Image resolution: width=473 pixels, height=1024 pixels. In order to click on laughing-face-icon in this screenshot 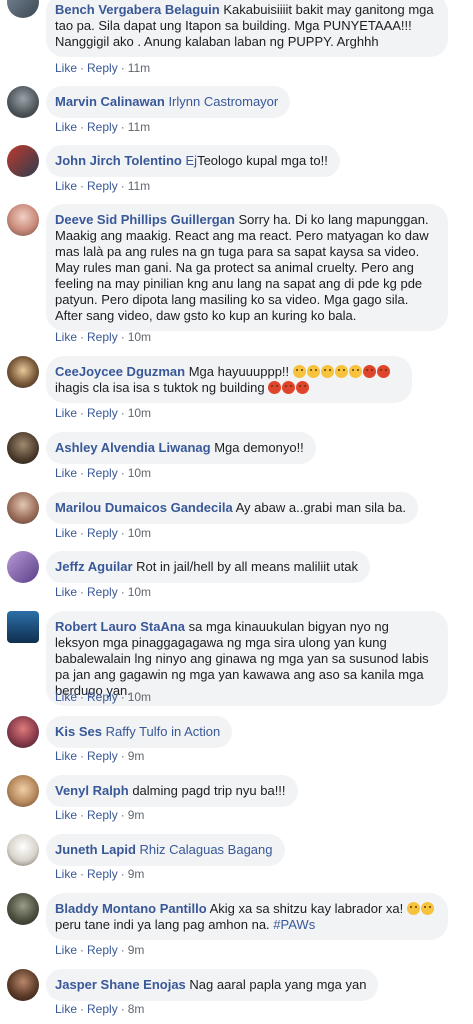, I will do `click(427, 908)`.